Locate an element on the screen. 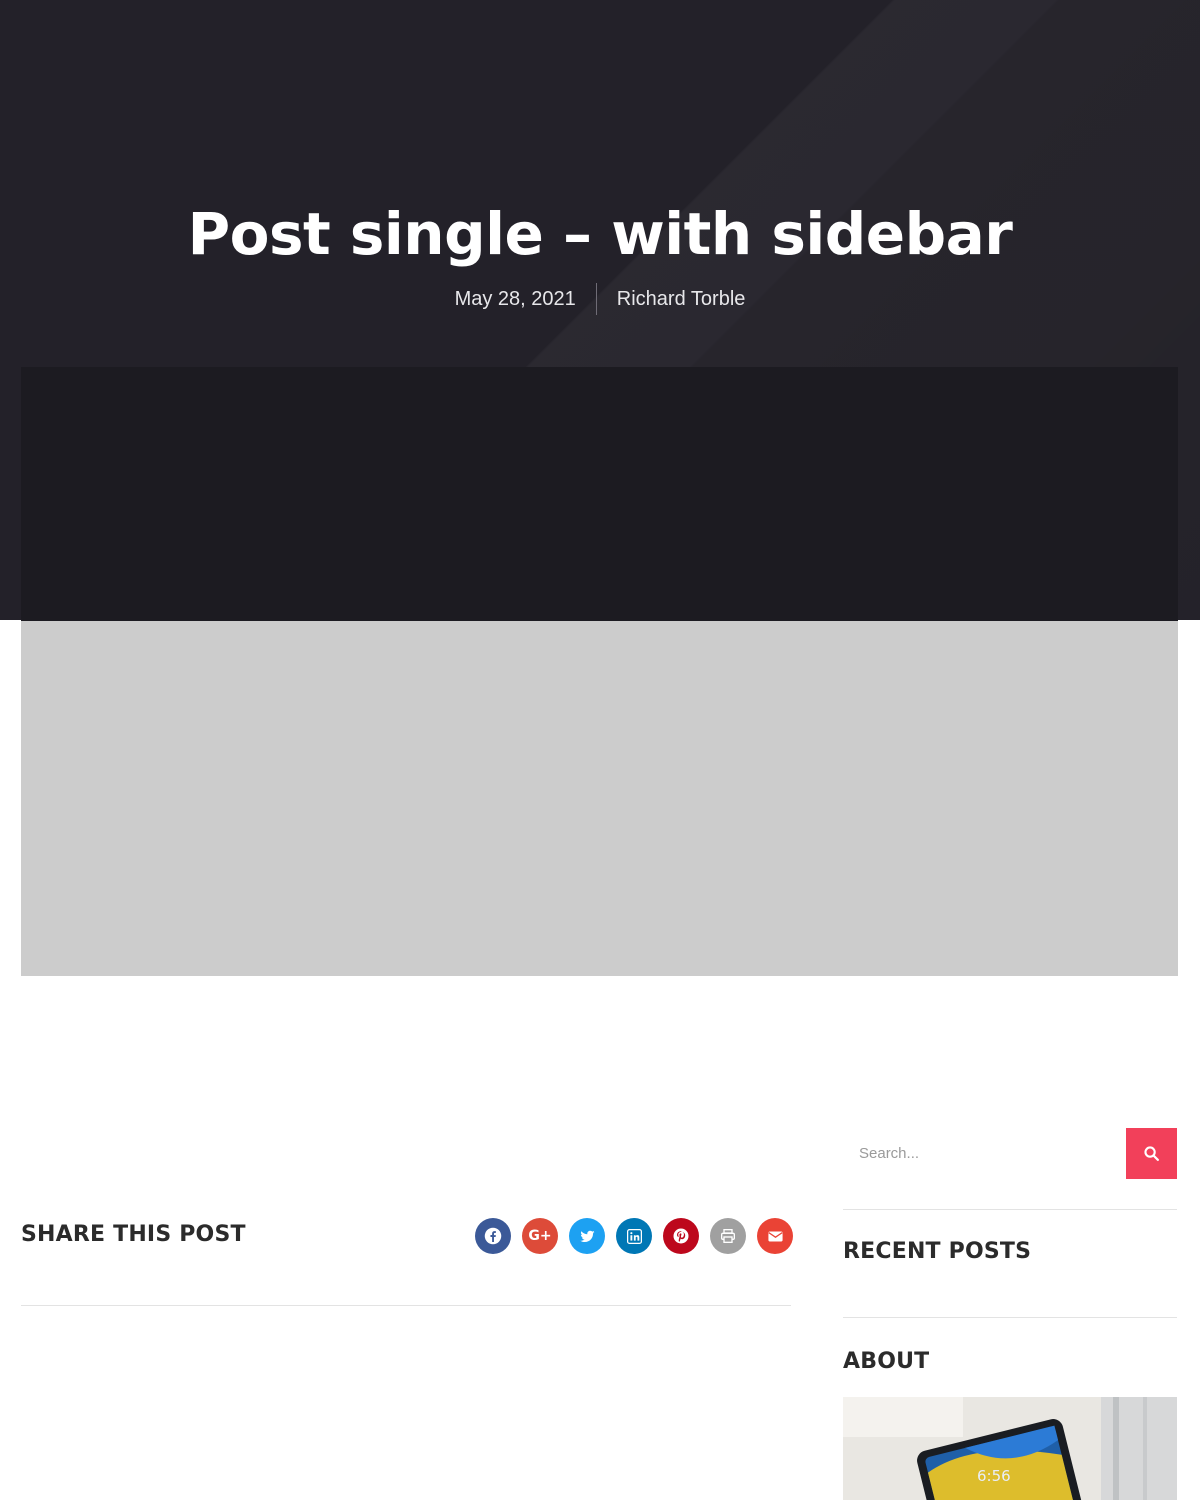  print-icon is located at coordinates (728, 1236).